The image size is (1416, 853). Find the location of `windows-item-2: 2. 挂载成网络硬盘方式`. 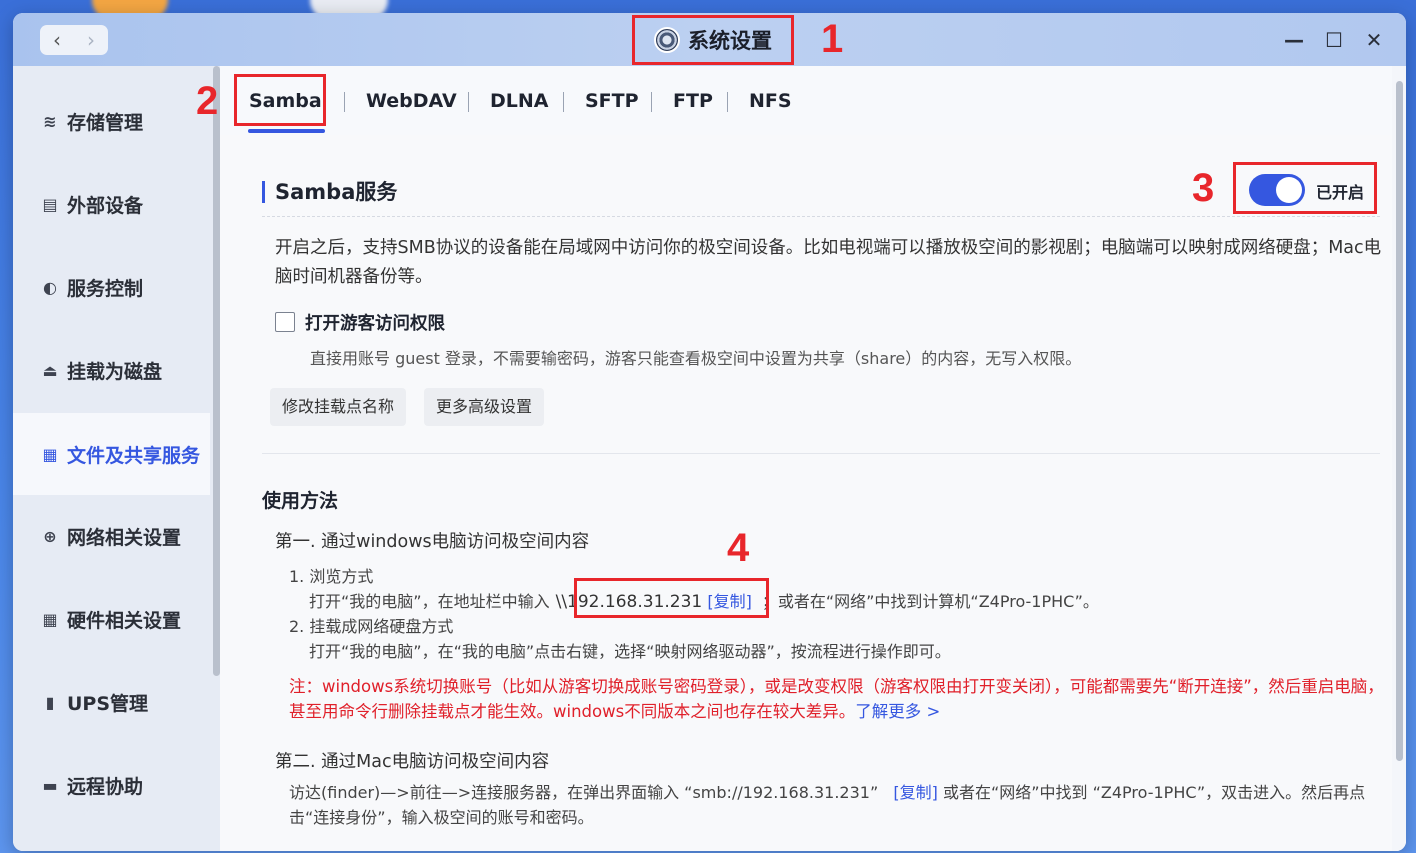

windows-item-2: 2. 挂载成网络硬盘方式 is located at coordinates (371, 626).